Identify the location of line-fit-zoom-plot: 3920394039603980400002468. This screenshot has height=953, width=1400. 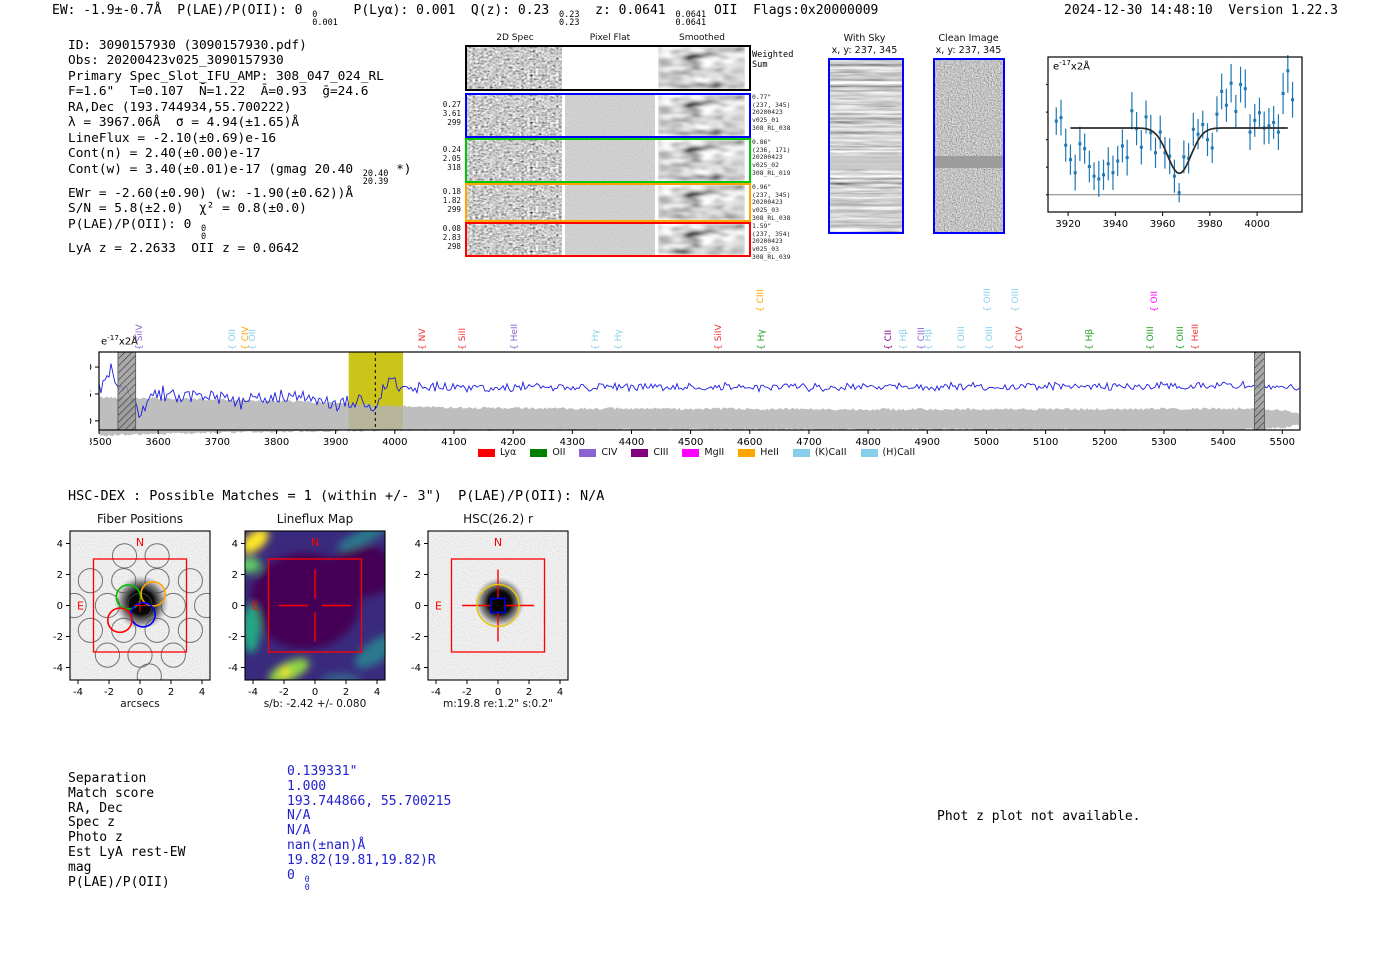
(1174, 142).